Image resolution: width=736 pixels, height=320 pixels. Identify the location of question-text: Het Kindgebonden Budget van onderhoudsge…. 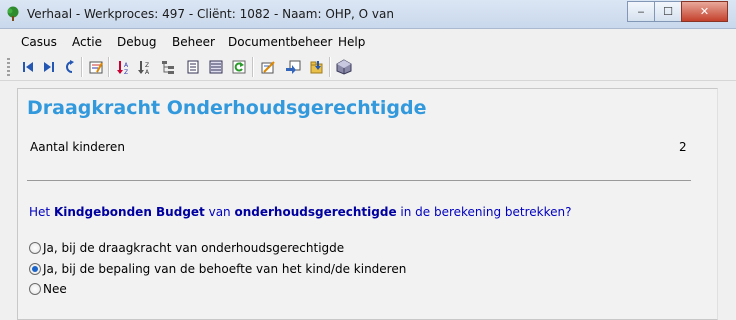
(300, 212).